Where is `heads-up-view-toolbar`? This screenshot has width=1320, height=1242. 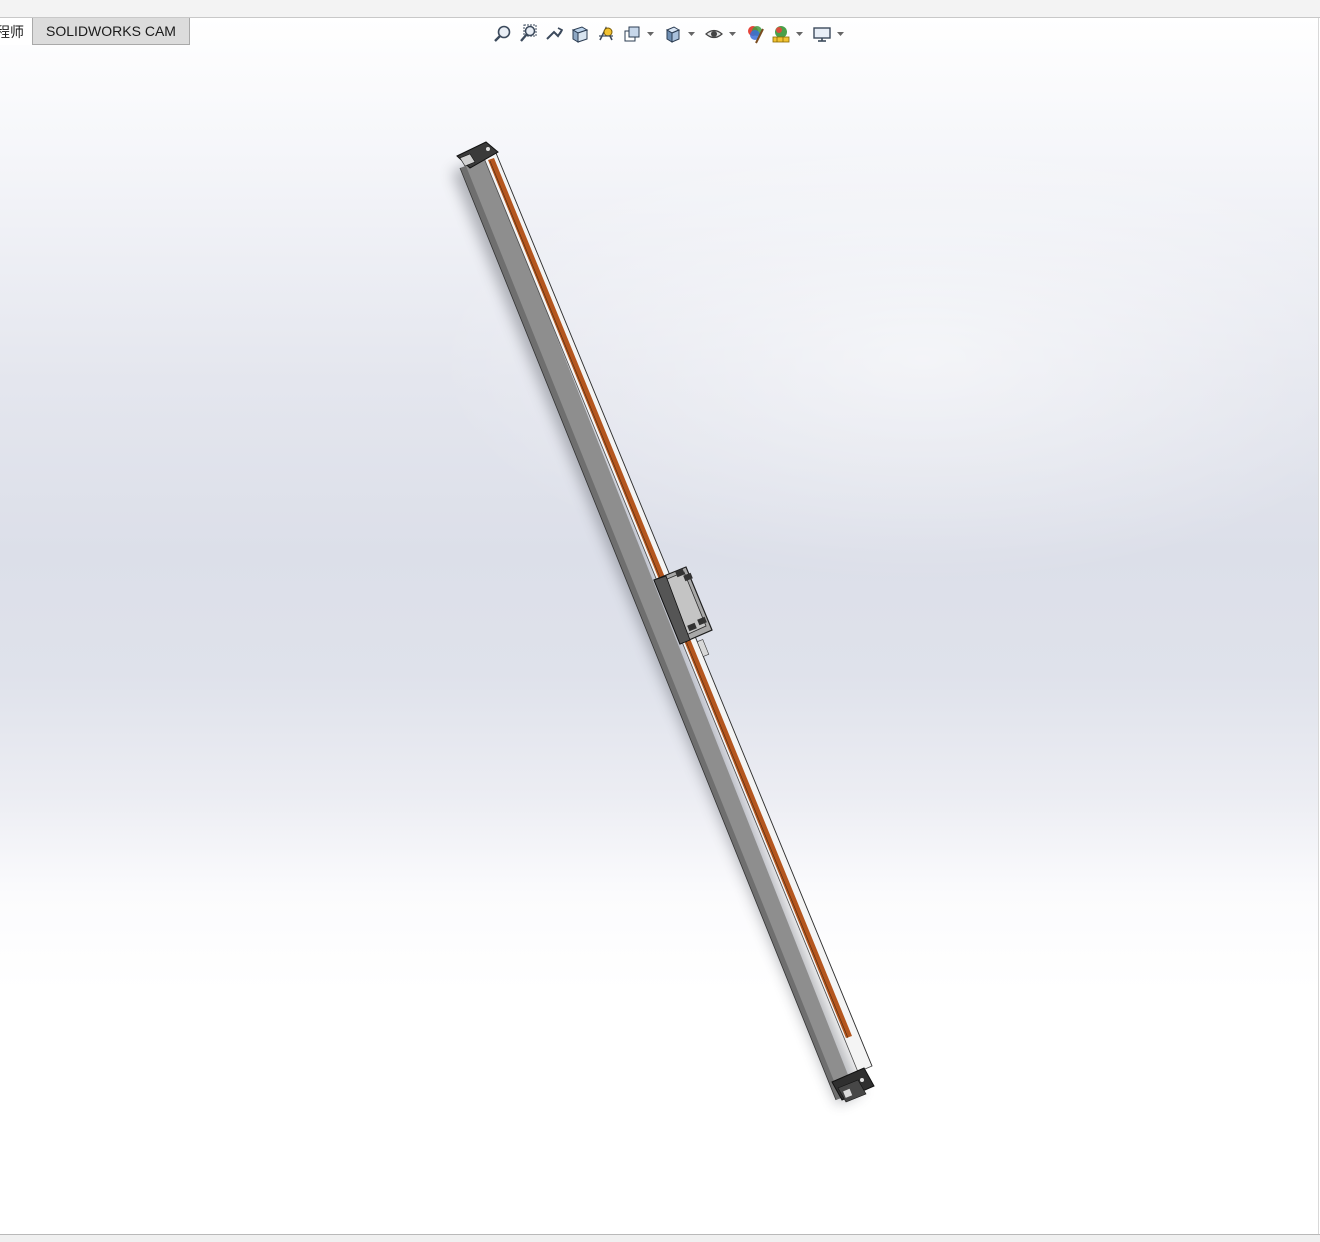 heads-up-view-toolbar is located at coordinates (670, 34).